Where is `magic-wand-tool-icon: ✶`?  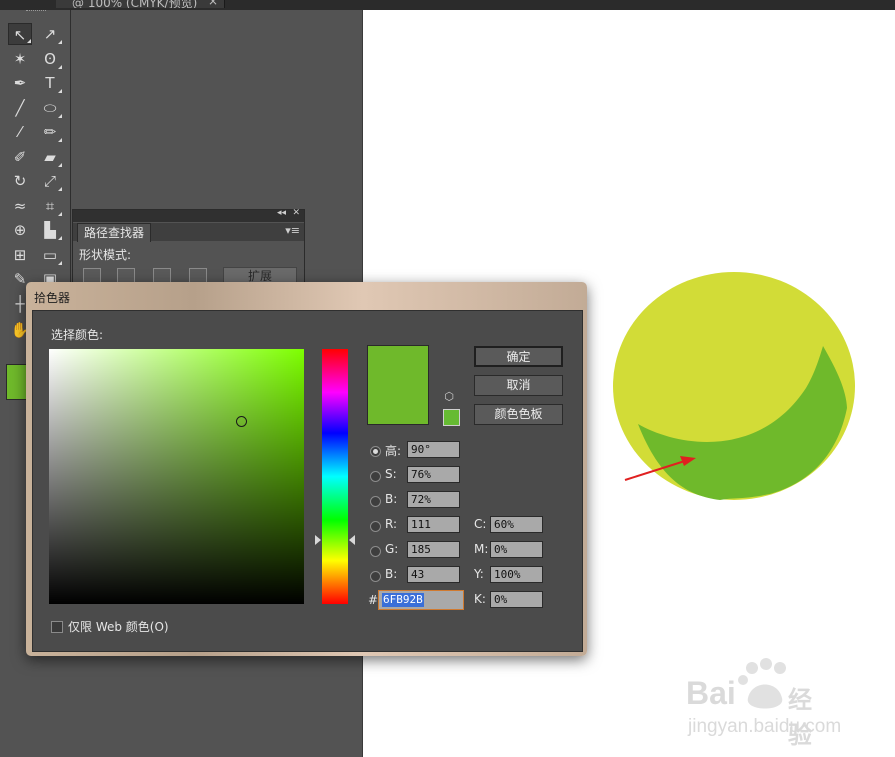 magic-wand-tool-icon: ✶ is located at coordinates (20, 59).